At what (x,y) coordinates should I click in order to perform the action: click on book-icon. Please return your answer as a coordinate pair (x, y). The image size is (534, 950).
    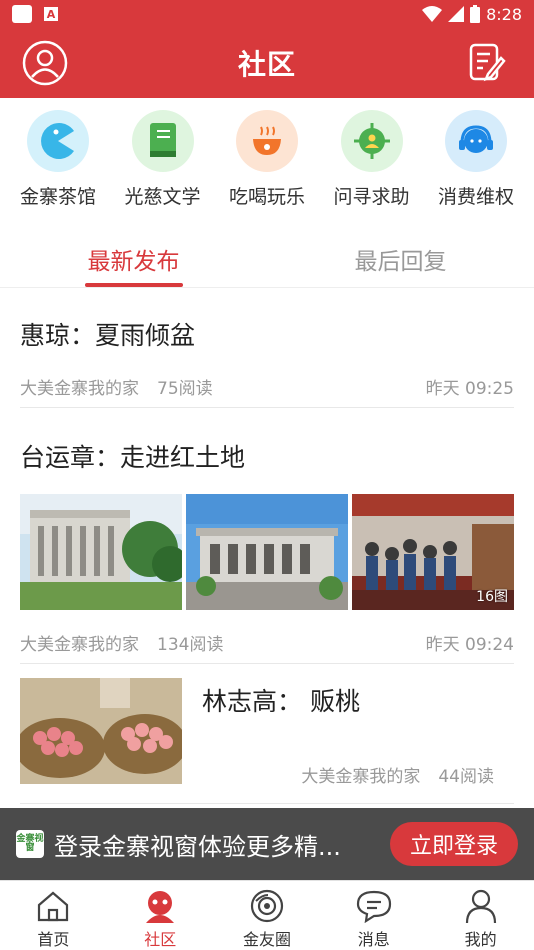
    Looking at the image, I should click on (162, 141).